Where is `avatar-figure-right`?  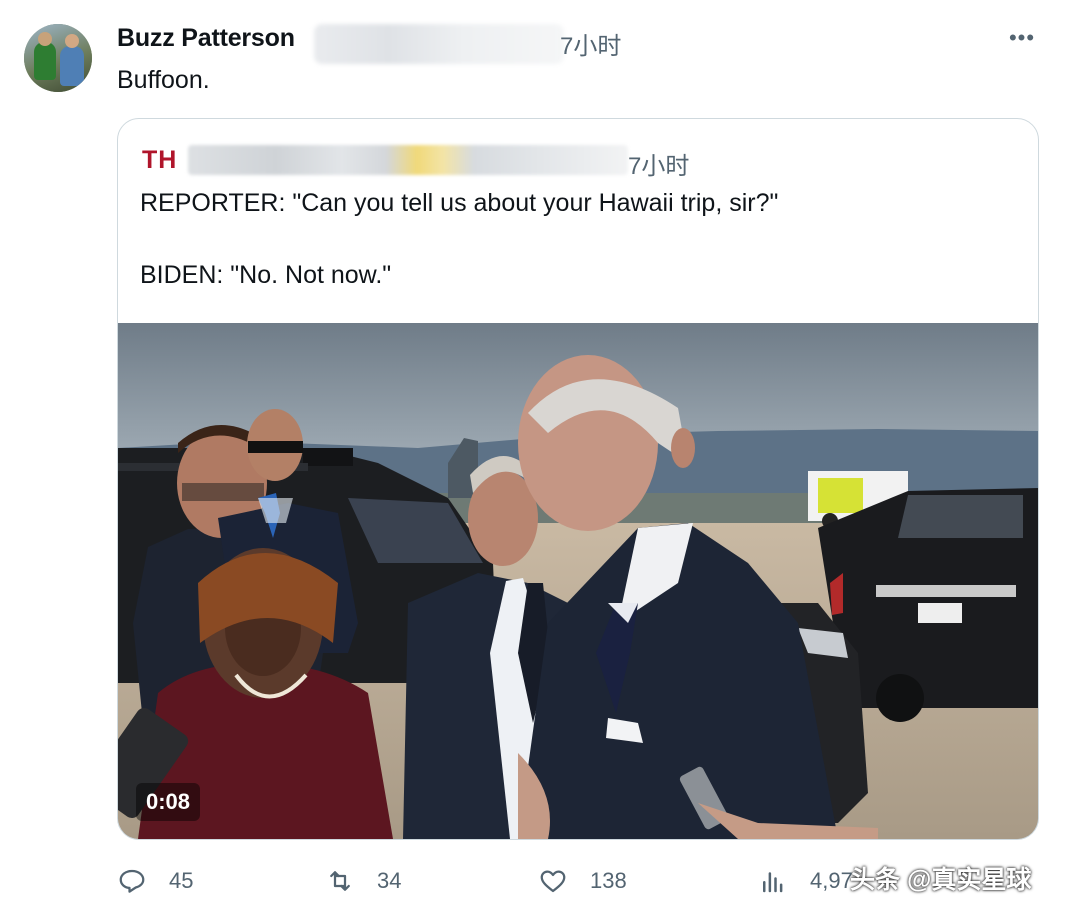
avatar-figure-right is located at coordinates (72, 66).